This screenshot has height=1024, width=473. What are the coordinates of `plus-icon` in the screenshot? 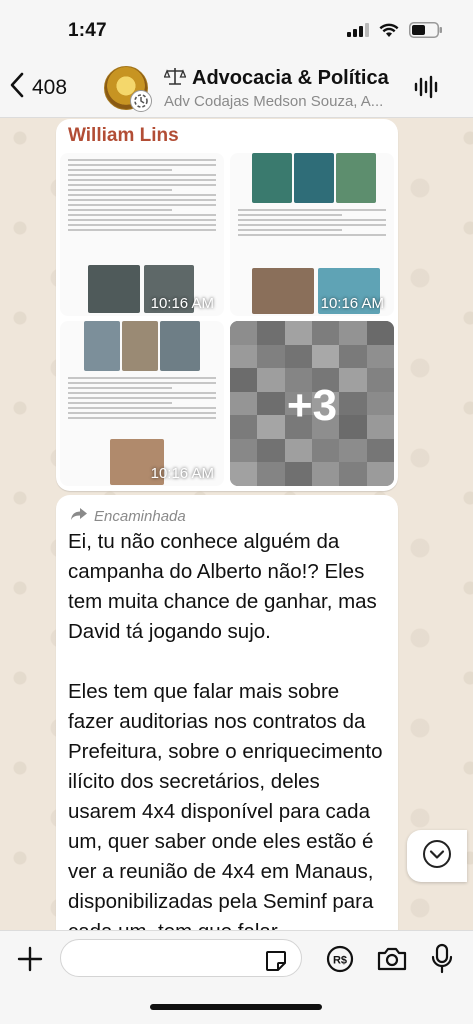 It's located at (30, 961).